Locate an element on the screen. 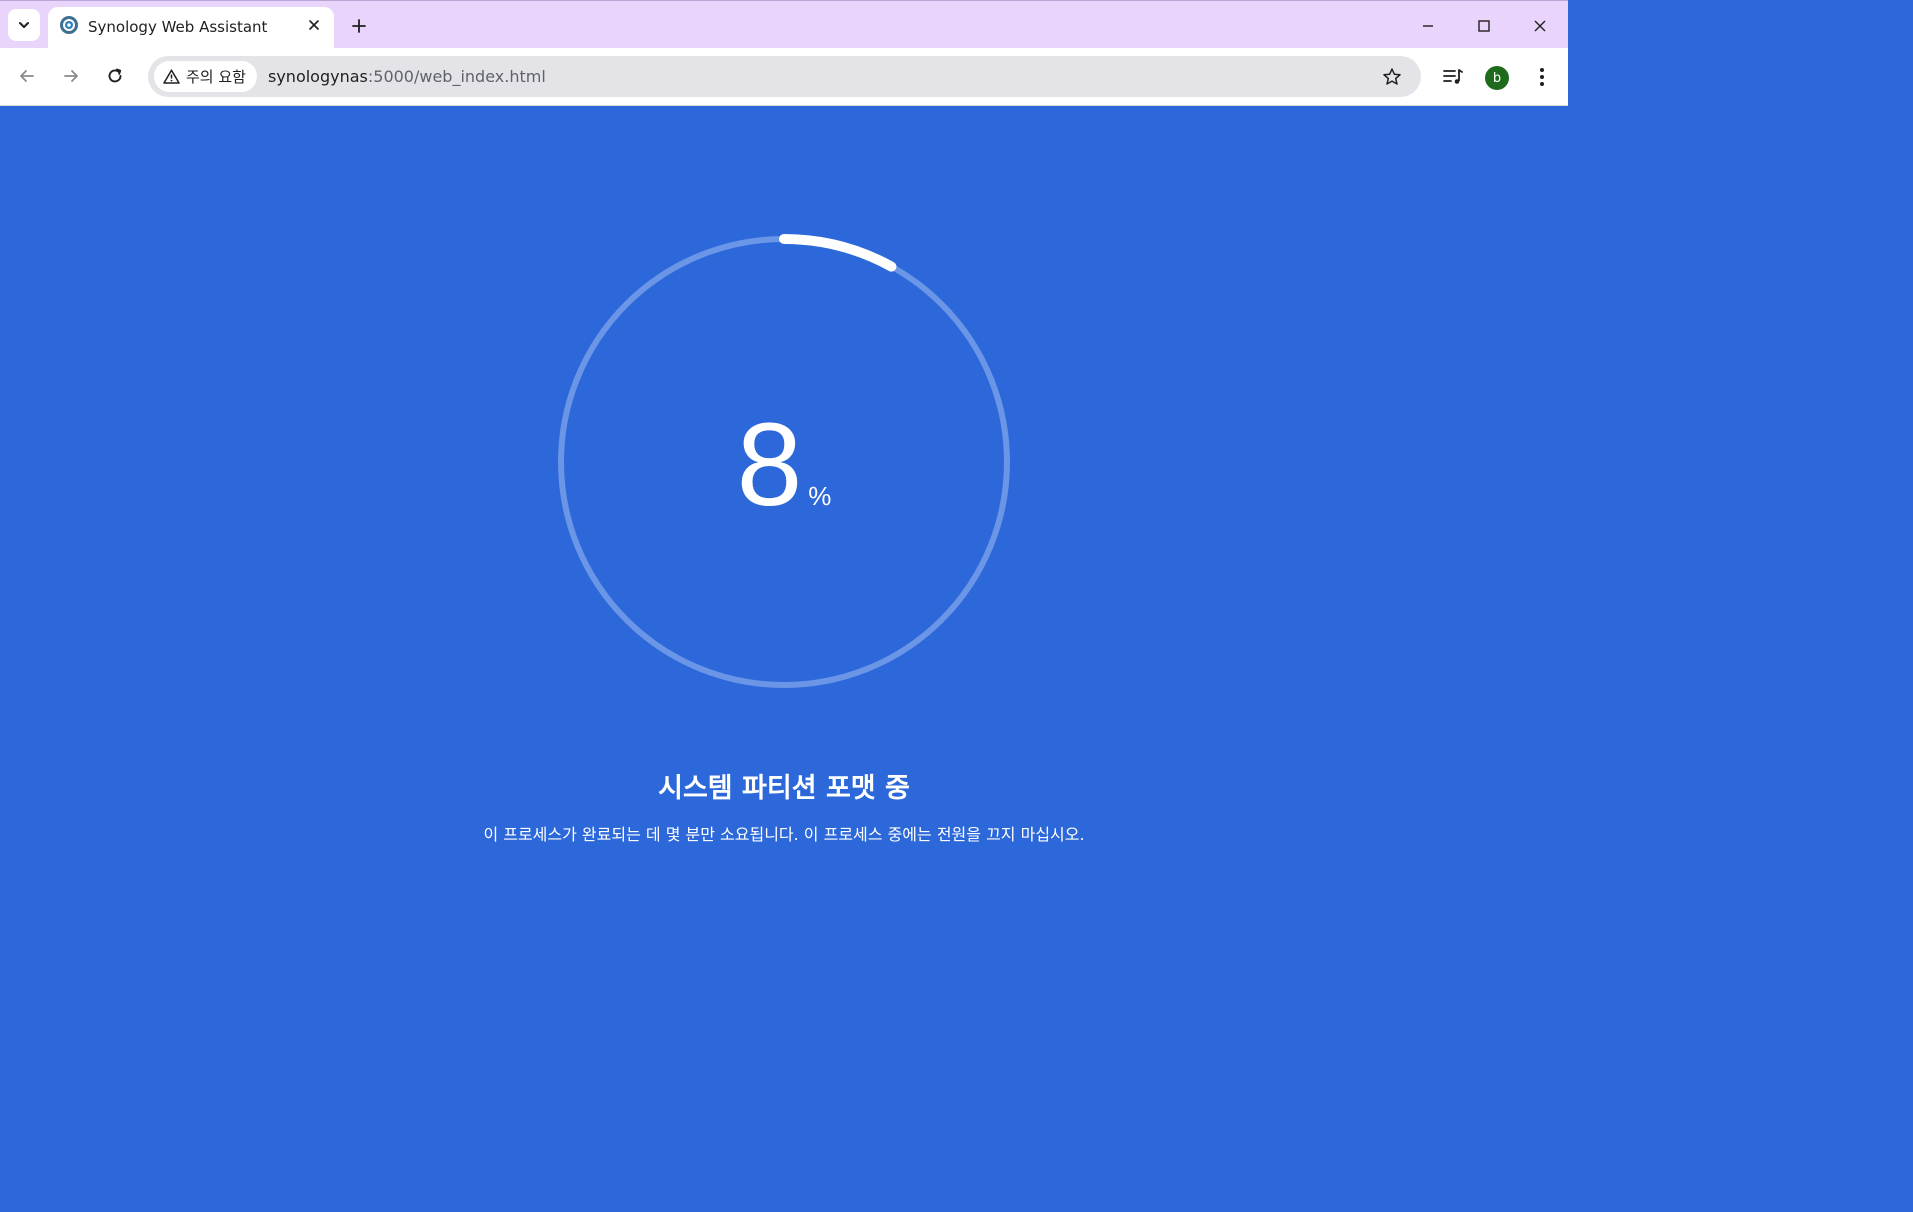 This screenshot has width=1913, height=1212. tab-close-button is located at coordinates (314, 25).